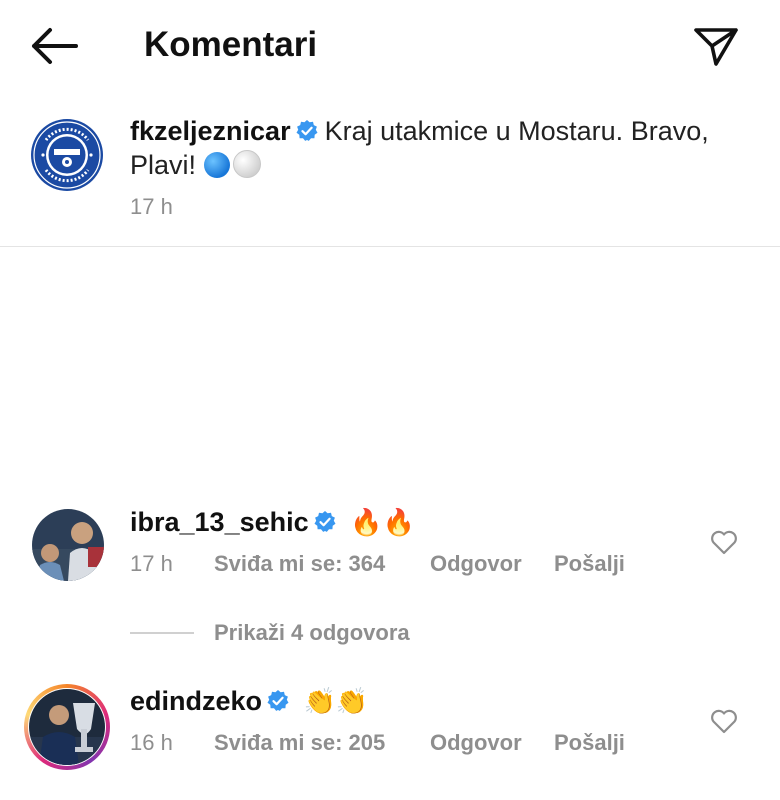 This screenshot has width=780, height=800. I want to click on caption-timestamp: 17 h, so click(151, 206).